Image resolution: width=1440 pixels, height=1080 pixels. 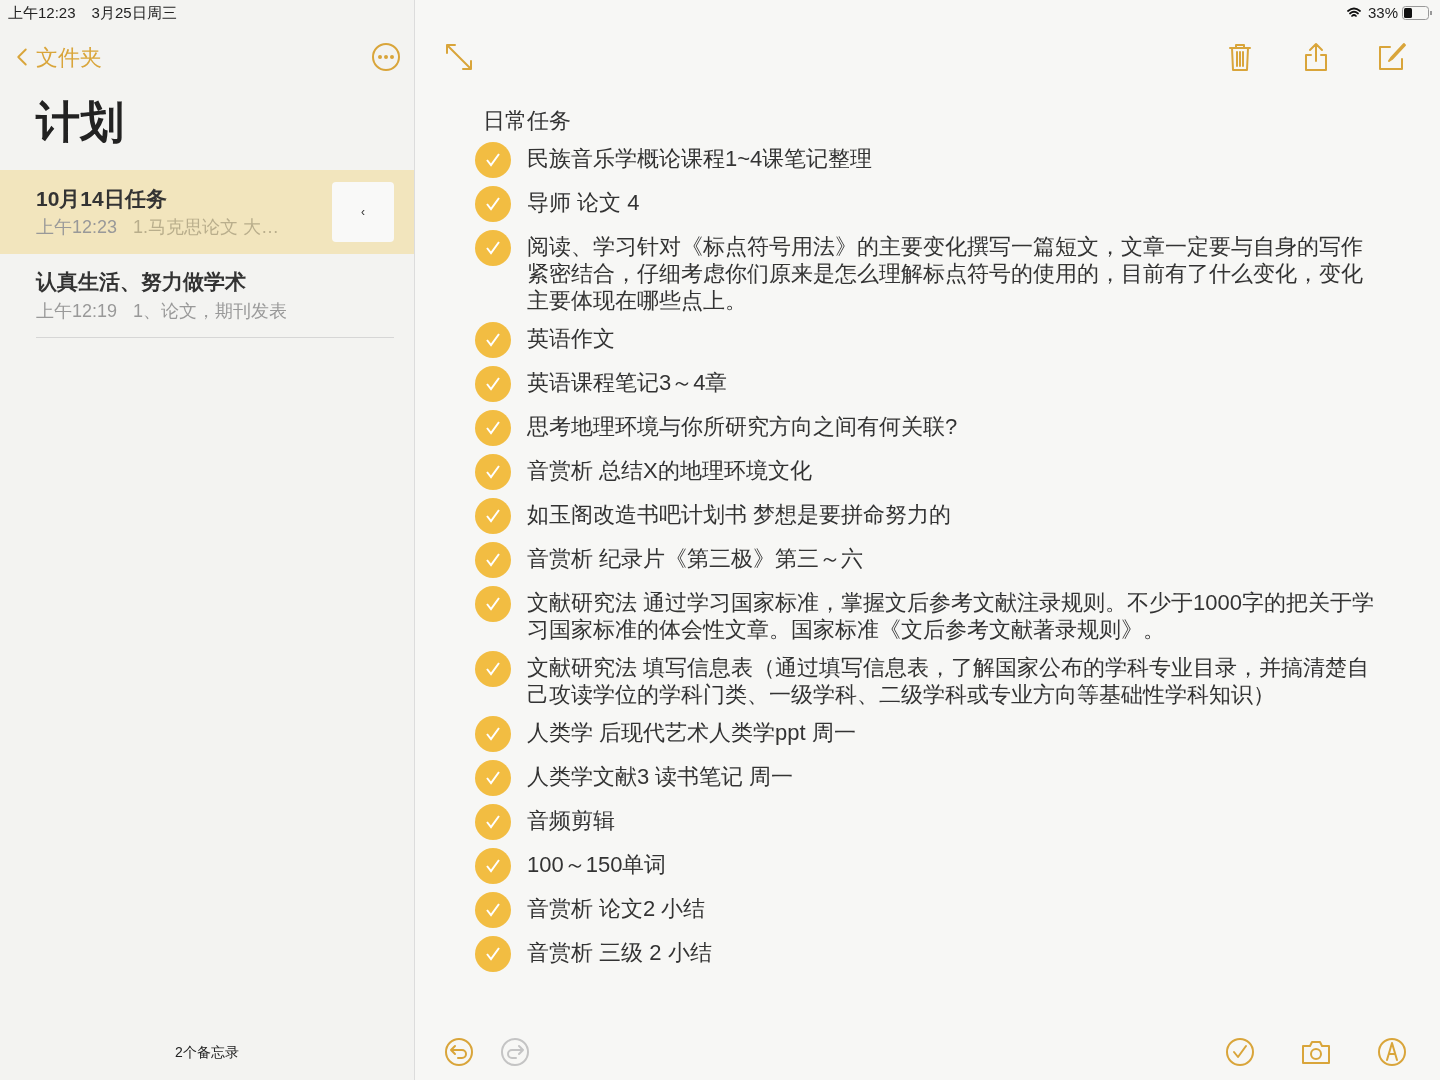 I want to click on note-time: 上午12:19, so click(x=77, y=311).